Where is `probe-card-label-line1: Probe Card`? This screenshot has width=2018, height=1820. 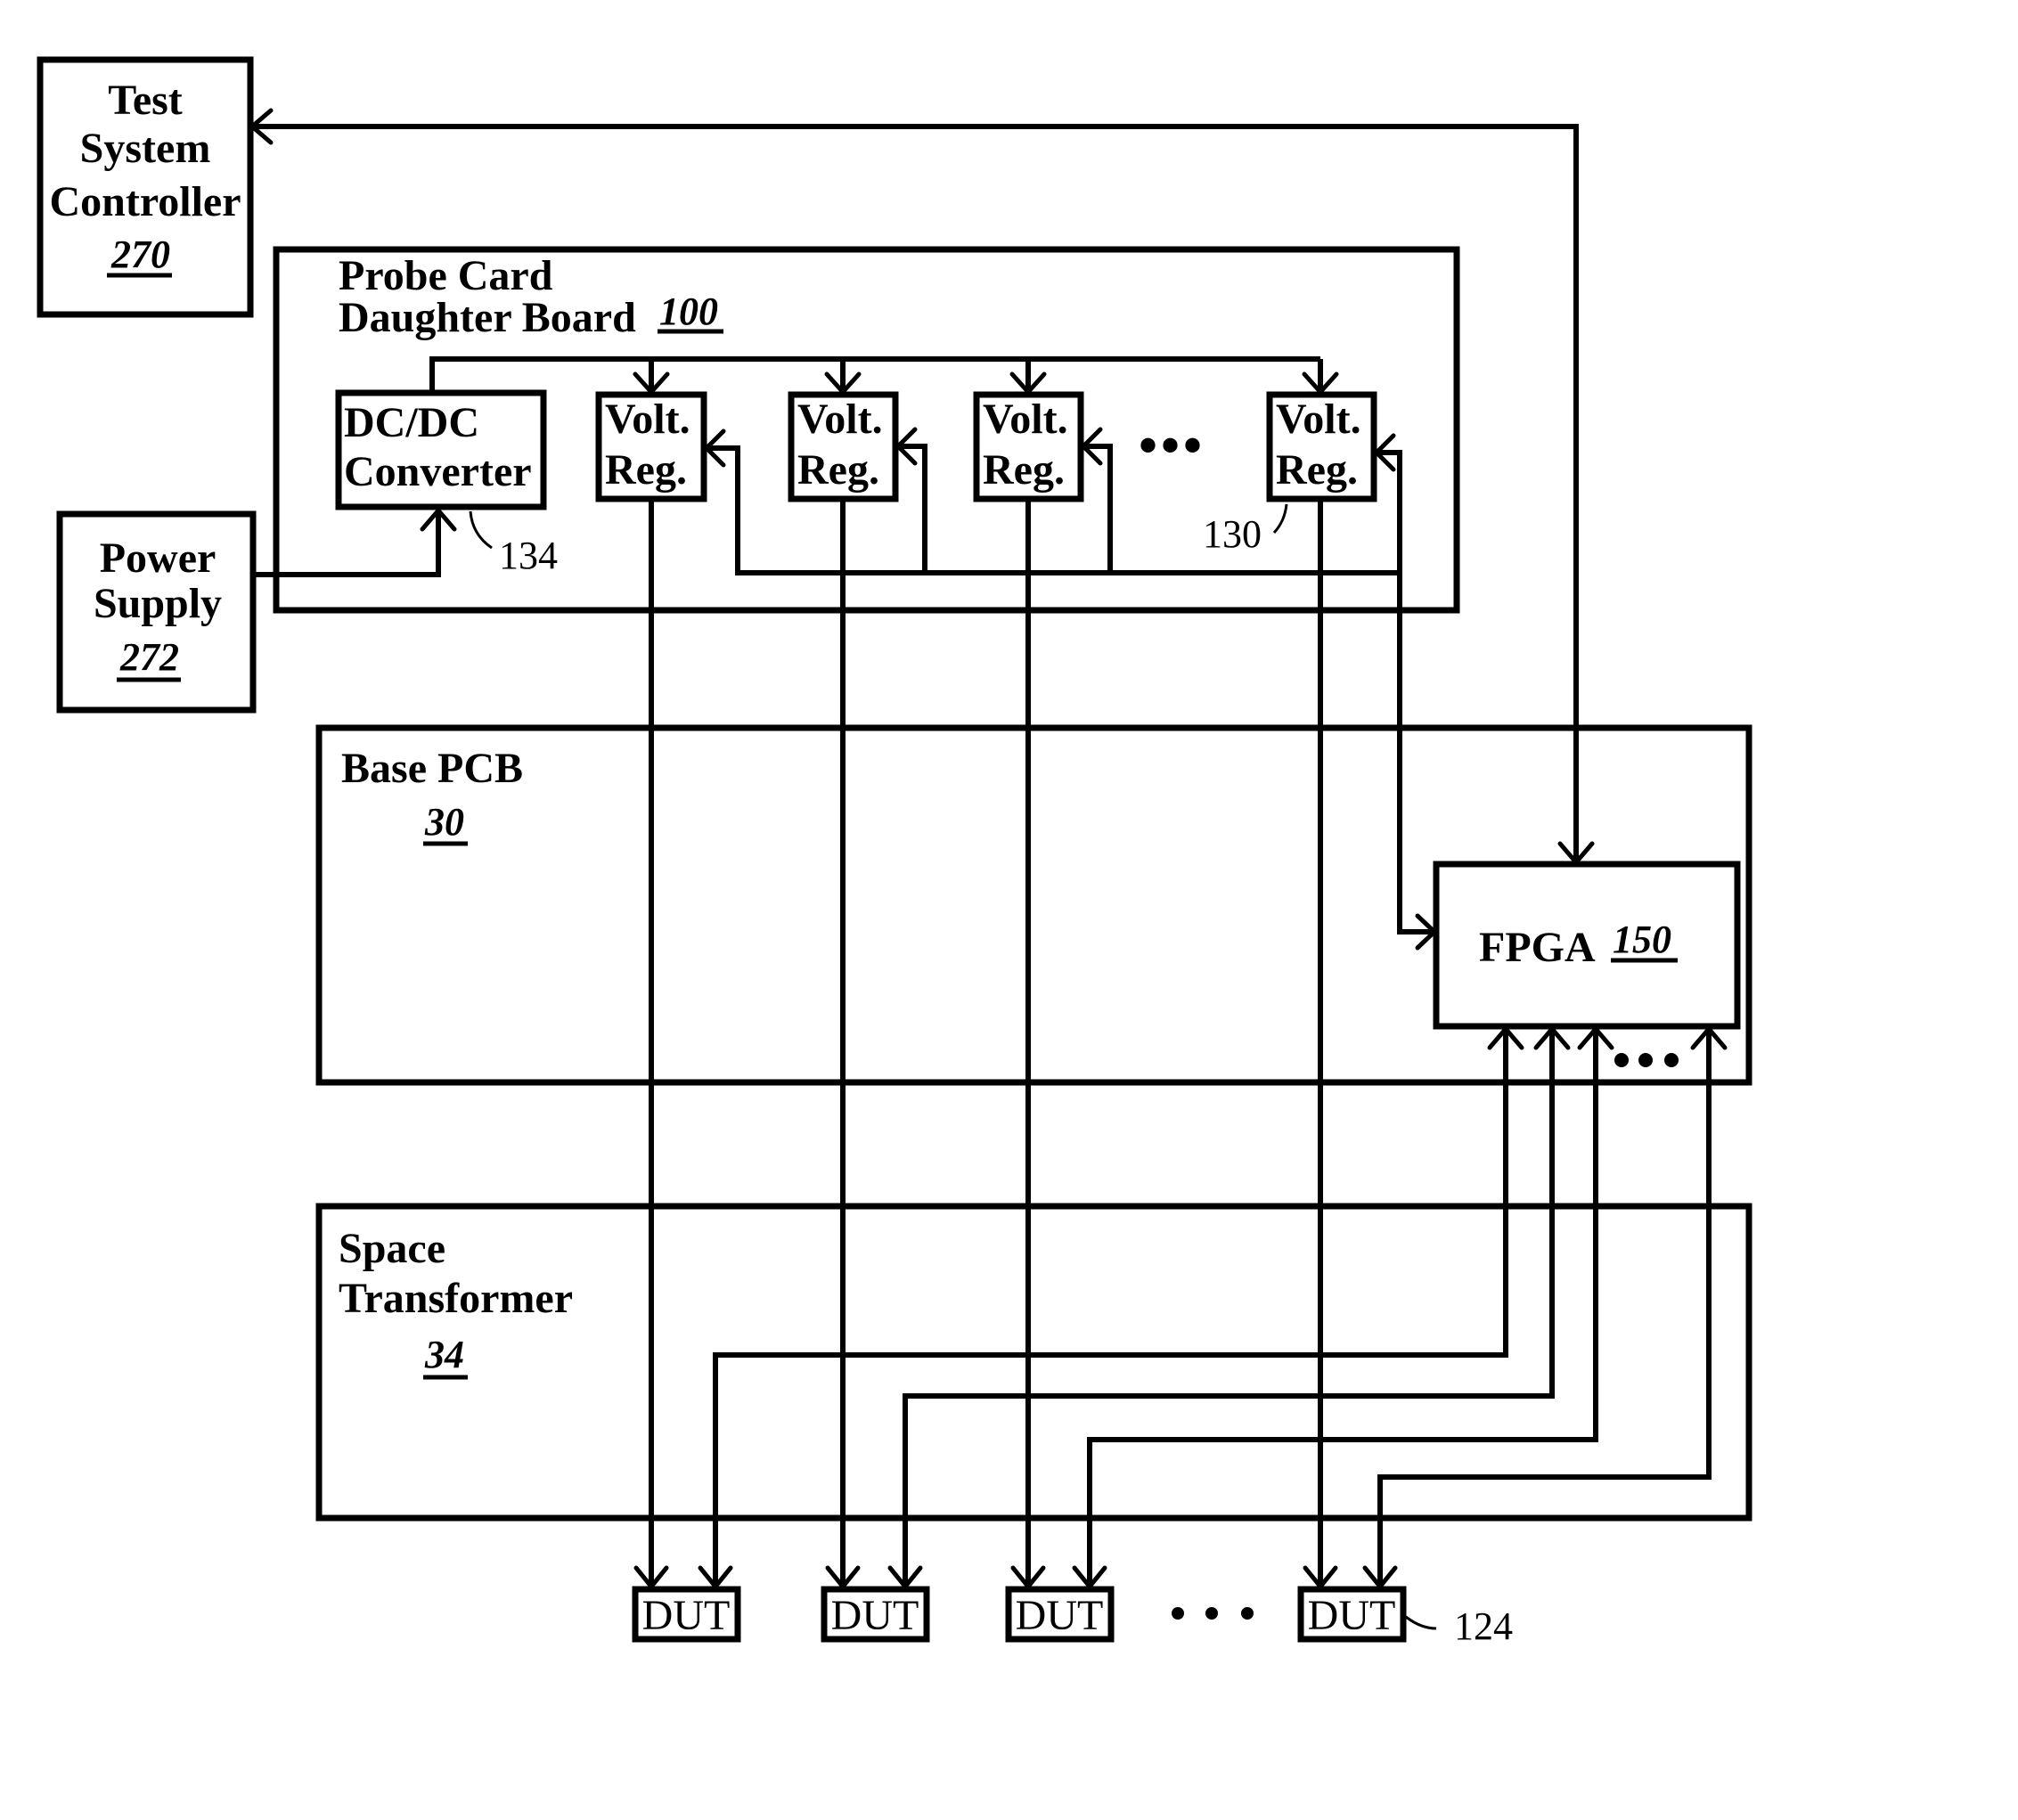 probe-card-label-line1: Probe Card is located at coordinates (446, 275).